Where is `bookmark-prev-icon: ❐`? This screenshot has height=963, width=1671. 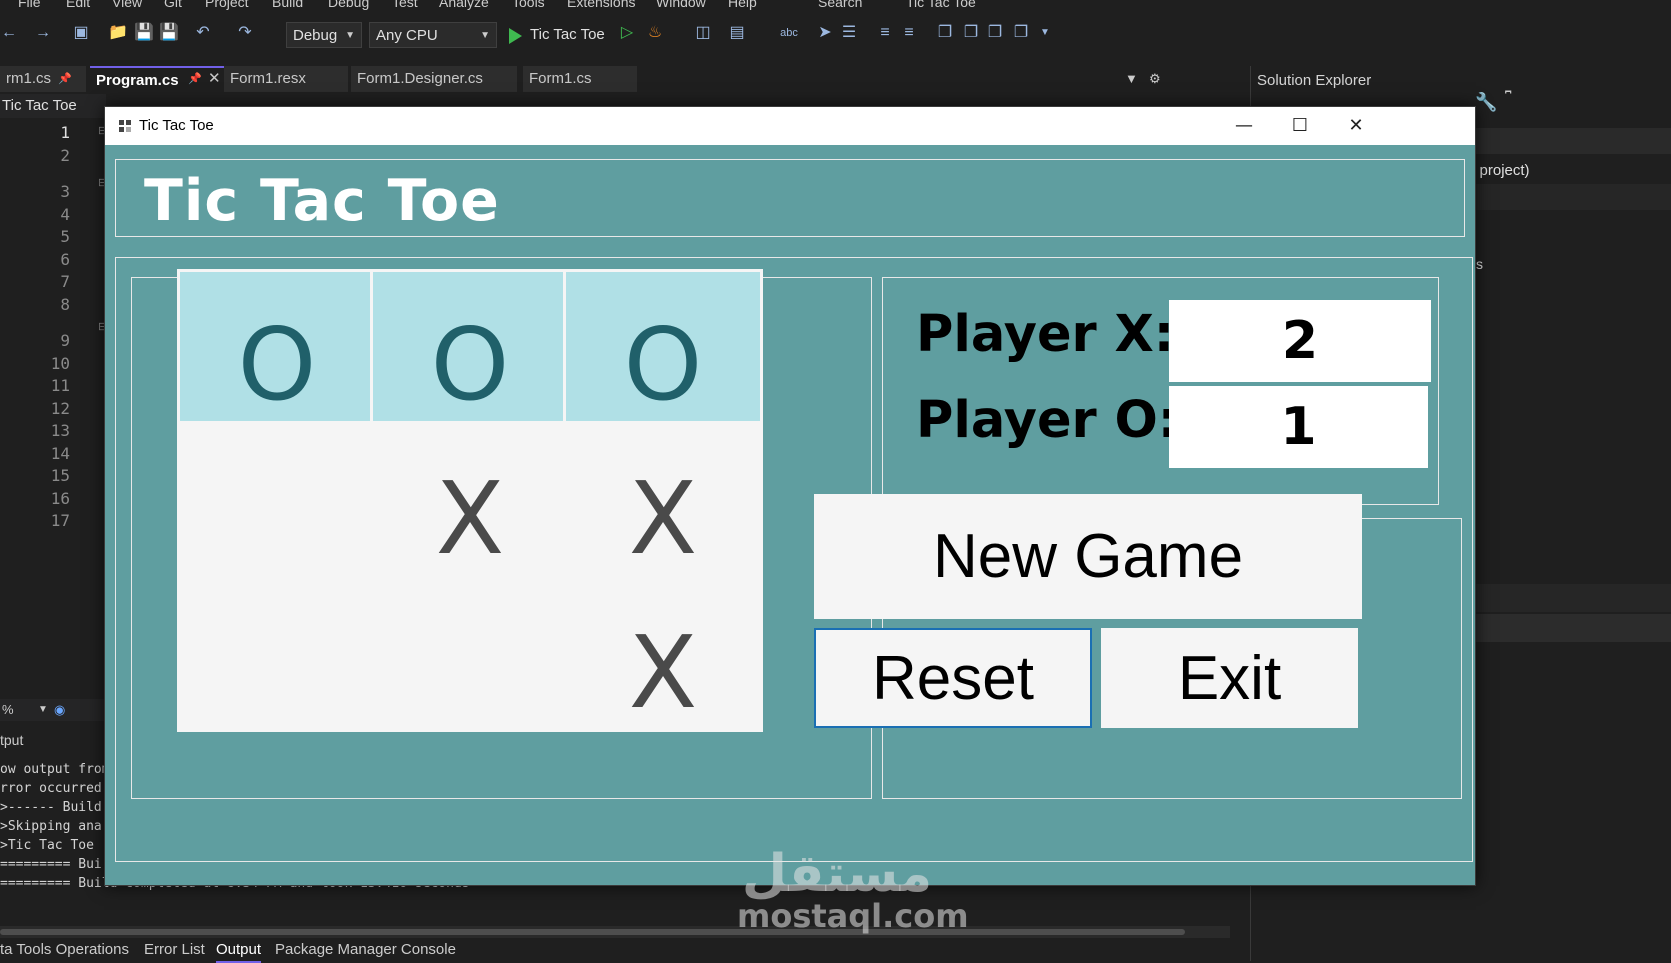
bookmark-prev-icon: ❐ is located at coordinates (971, 33).